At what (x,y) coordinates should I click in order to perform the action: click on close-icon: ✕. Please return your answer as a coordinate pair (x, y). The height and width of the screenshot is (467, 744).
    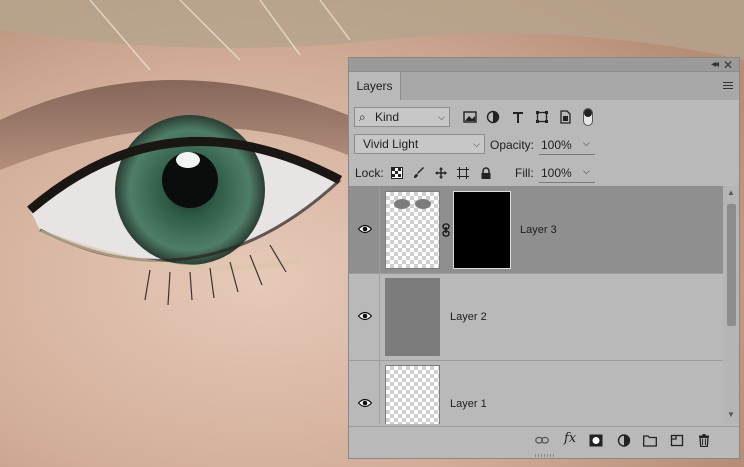
    Looking at the image, I should click on (728, 65).